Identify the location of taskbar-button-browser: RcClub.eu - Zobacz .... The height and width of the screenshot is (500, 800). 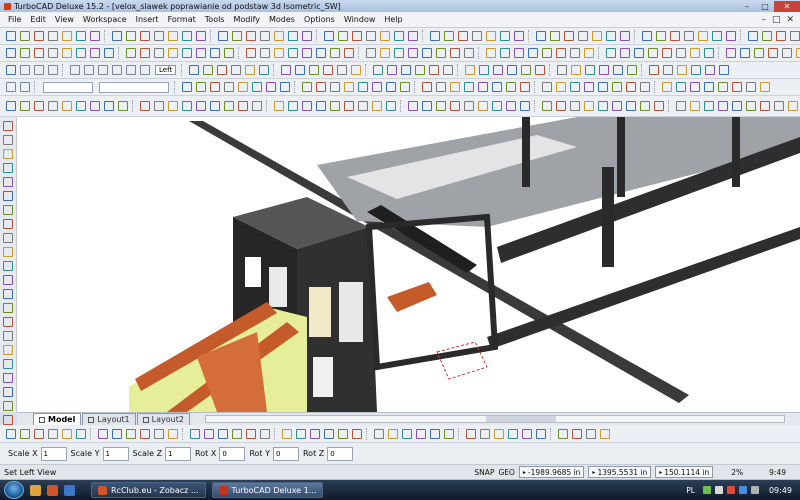
(148, 490).